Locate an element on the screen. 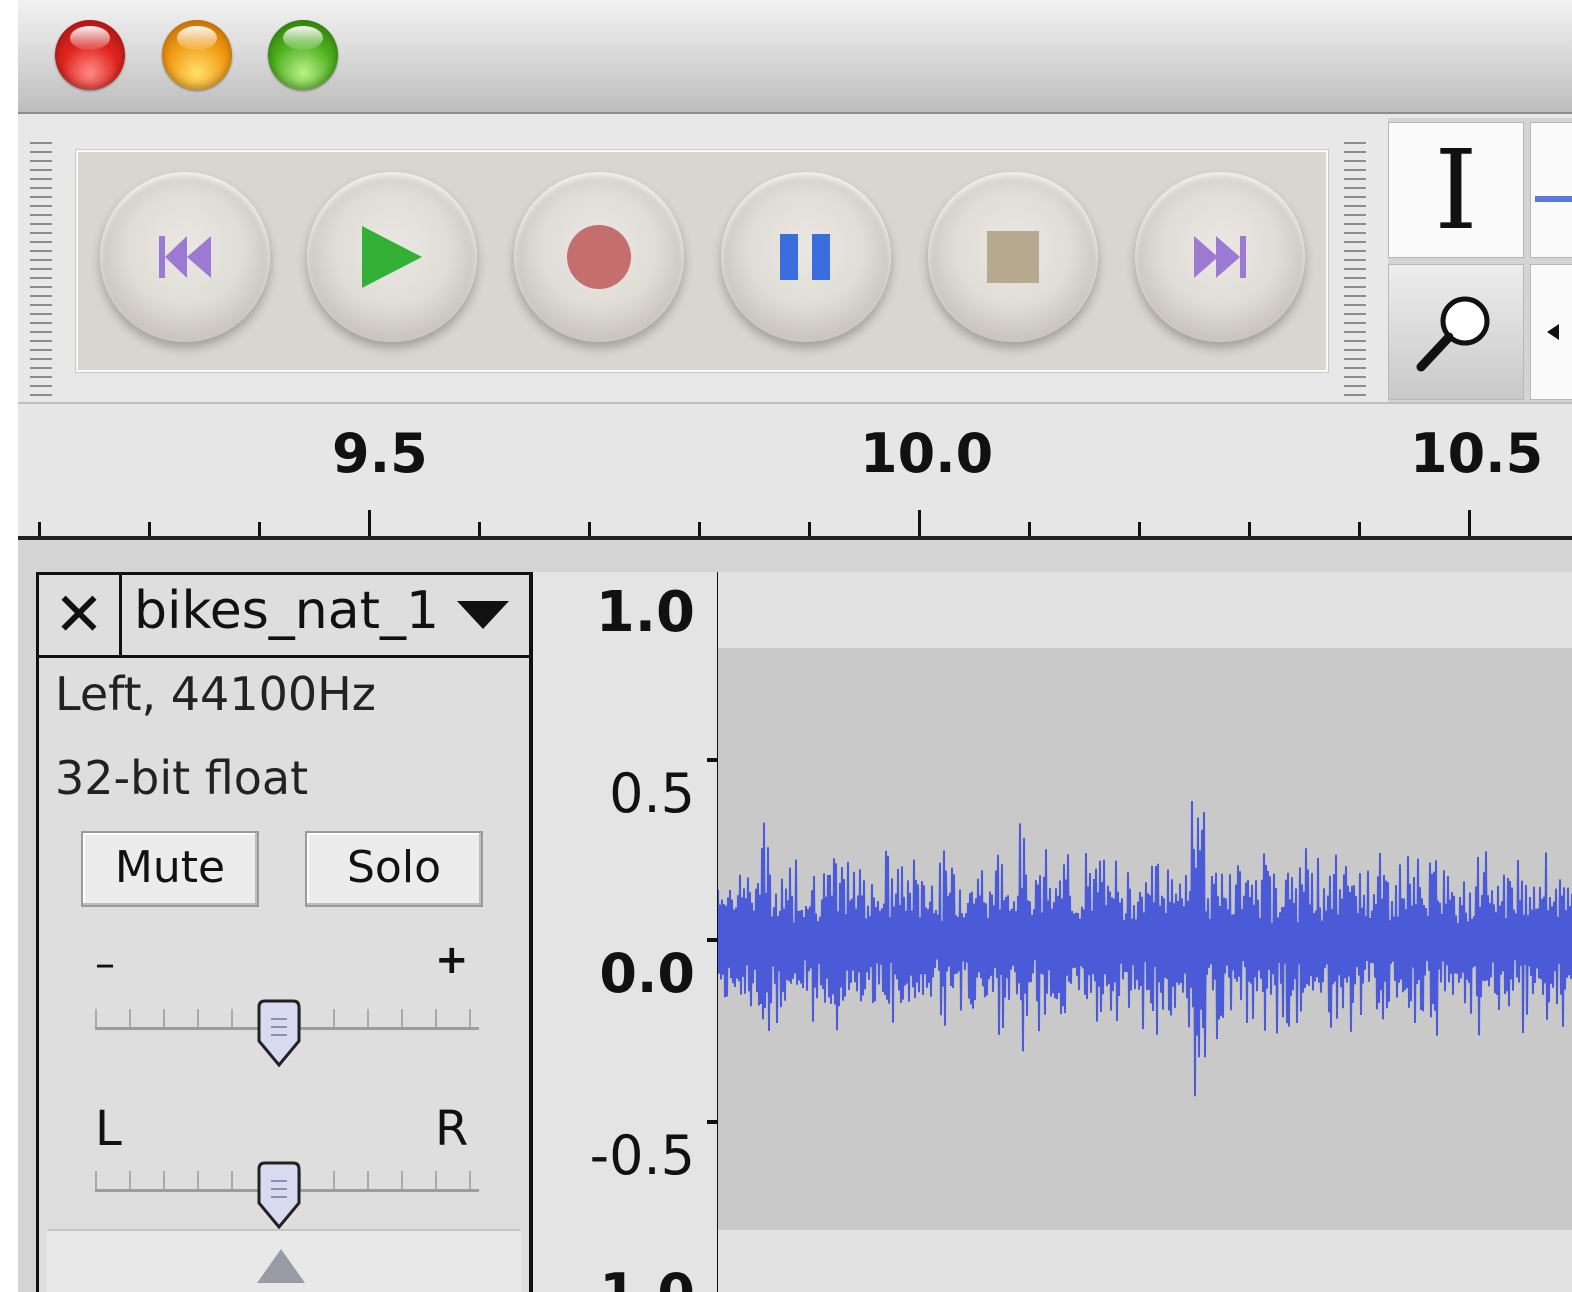 This screenshot has height=1292, width=1572. pan-left-label: L is located at coordinates (108, 1129).